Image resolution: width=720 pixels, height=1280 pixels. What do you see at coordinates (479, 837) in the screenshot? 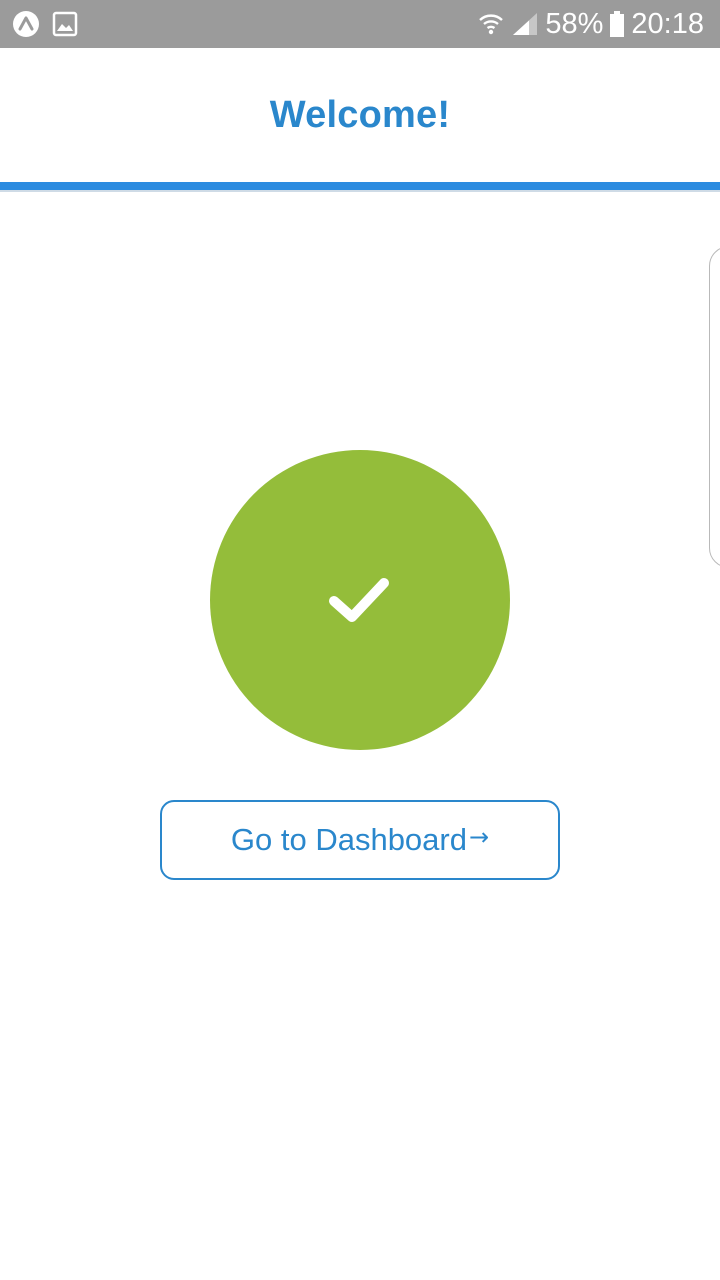
I see `arrow-right-icon: →` at bounding box center [479, 837].